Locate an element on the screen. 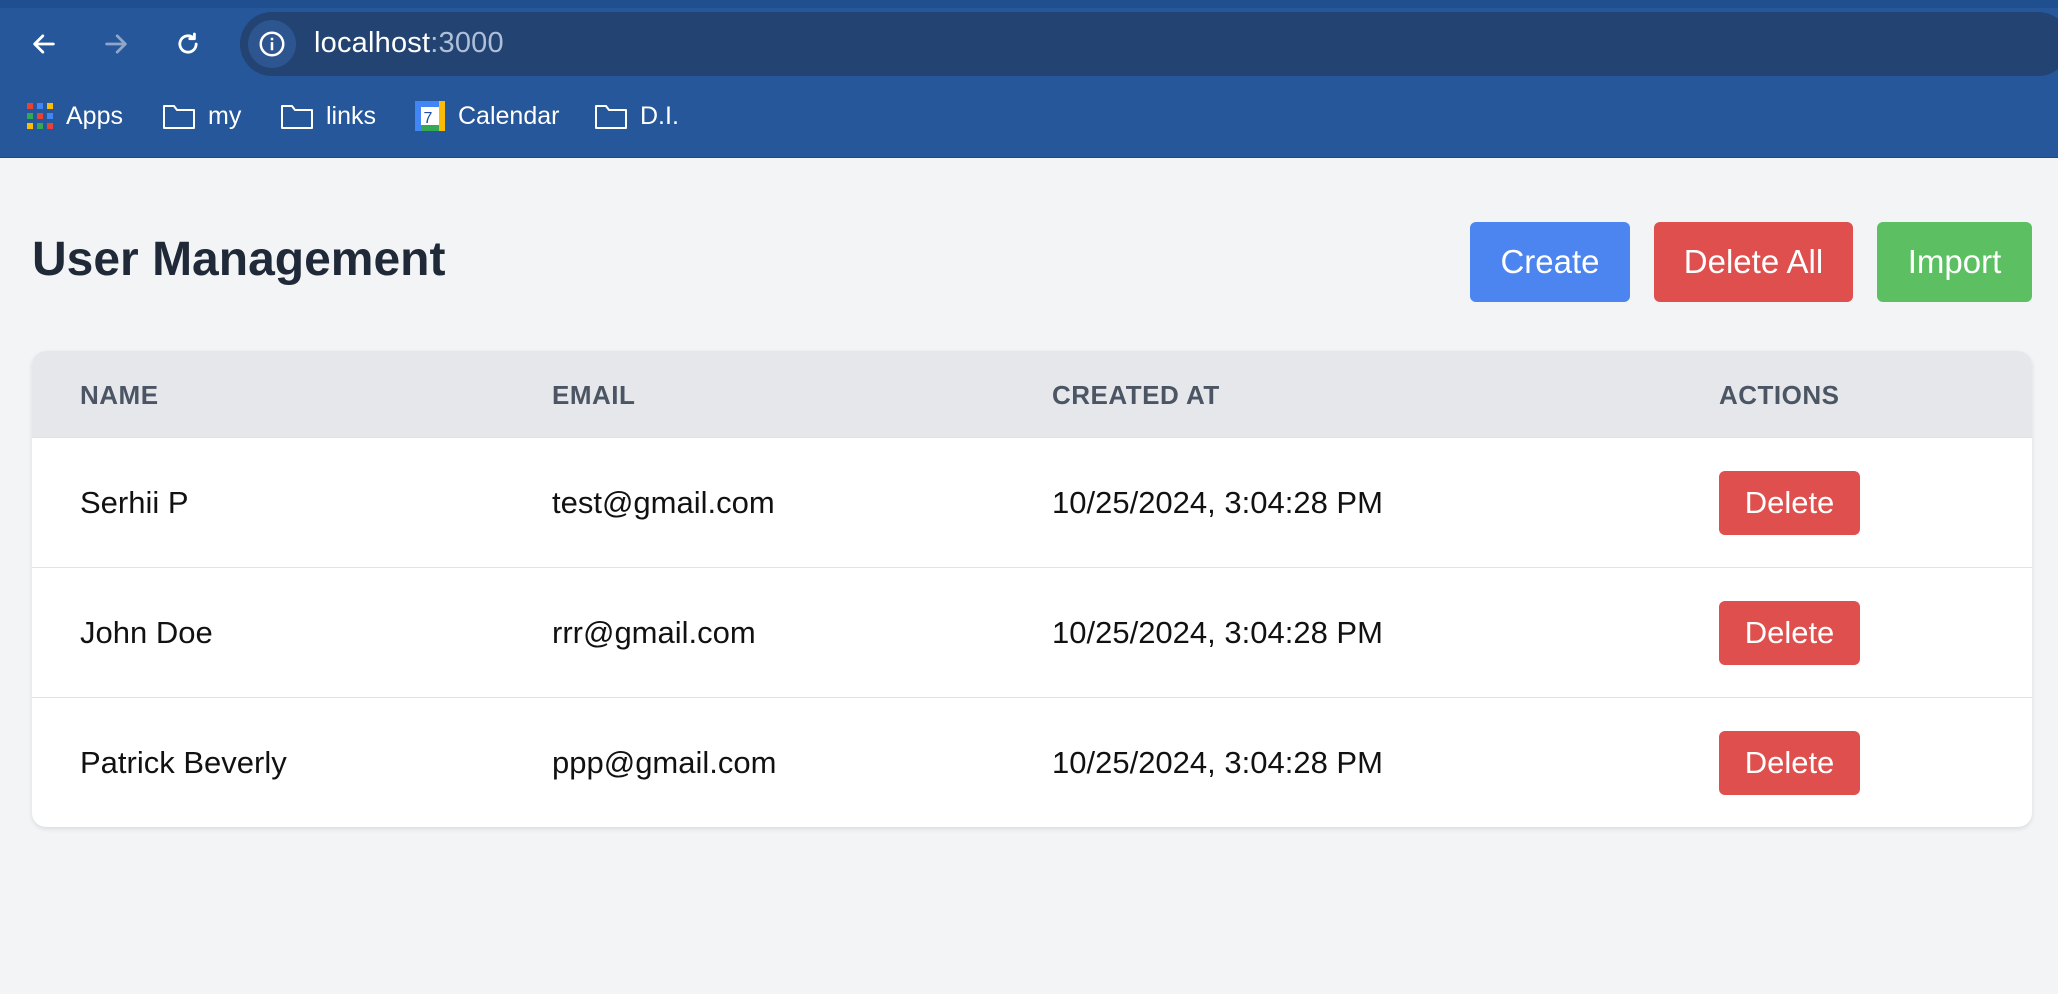 The height and width of the screenshot is (994, 2058). bookmark-my: my is located at coordinates (201, 116).